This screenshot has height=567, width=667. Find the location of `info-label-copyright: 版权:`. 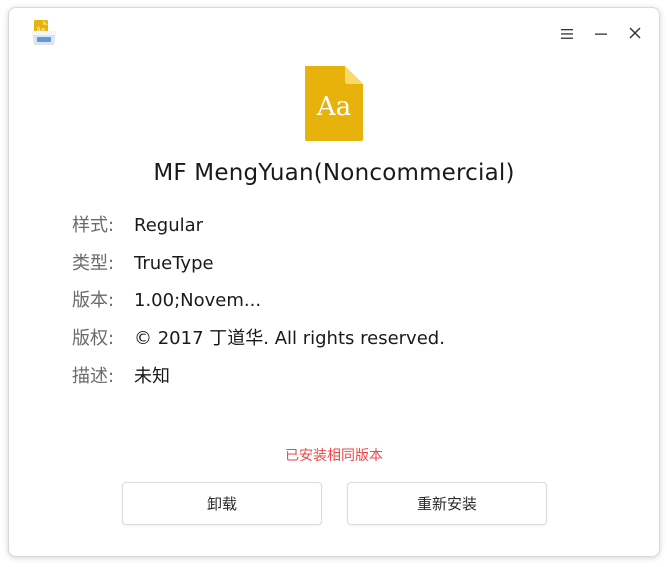

info-label-copyright: 版权: is located at coordinates (93, 338).